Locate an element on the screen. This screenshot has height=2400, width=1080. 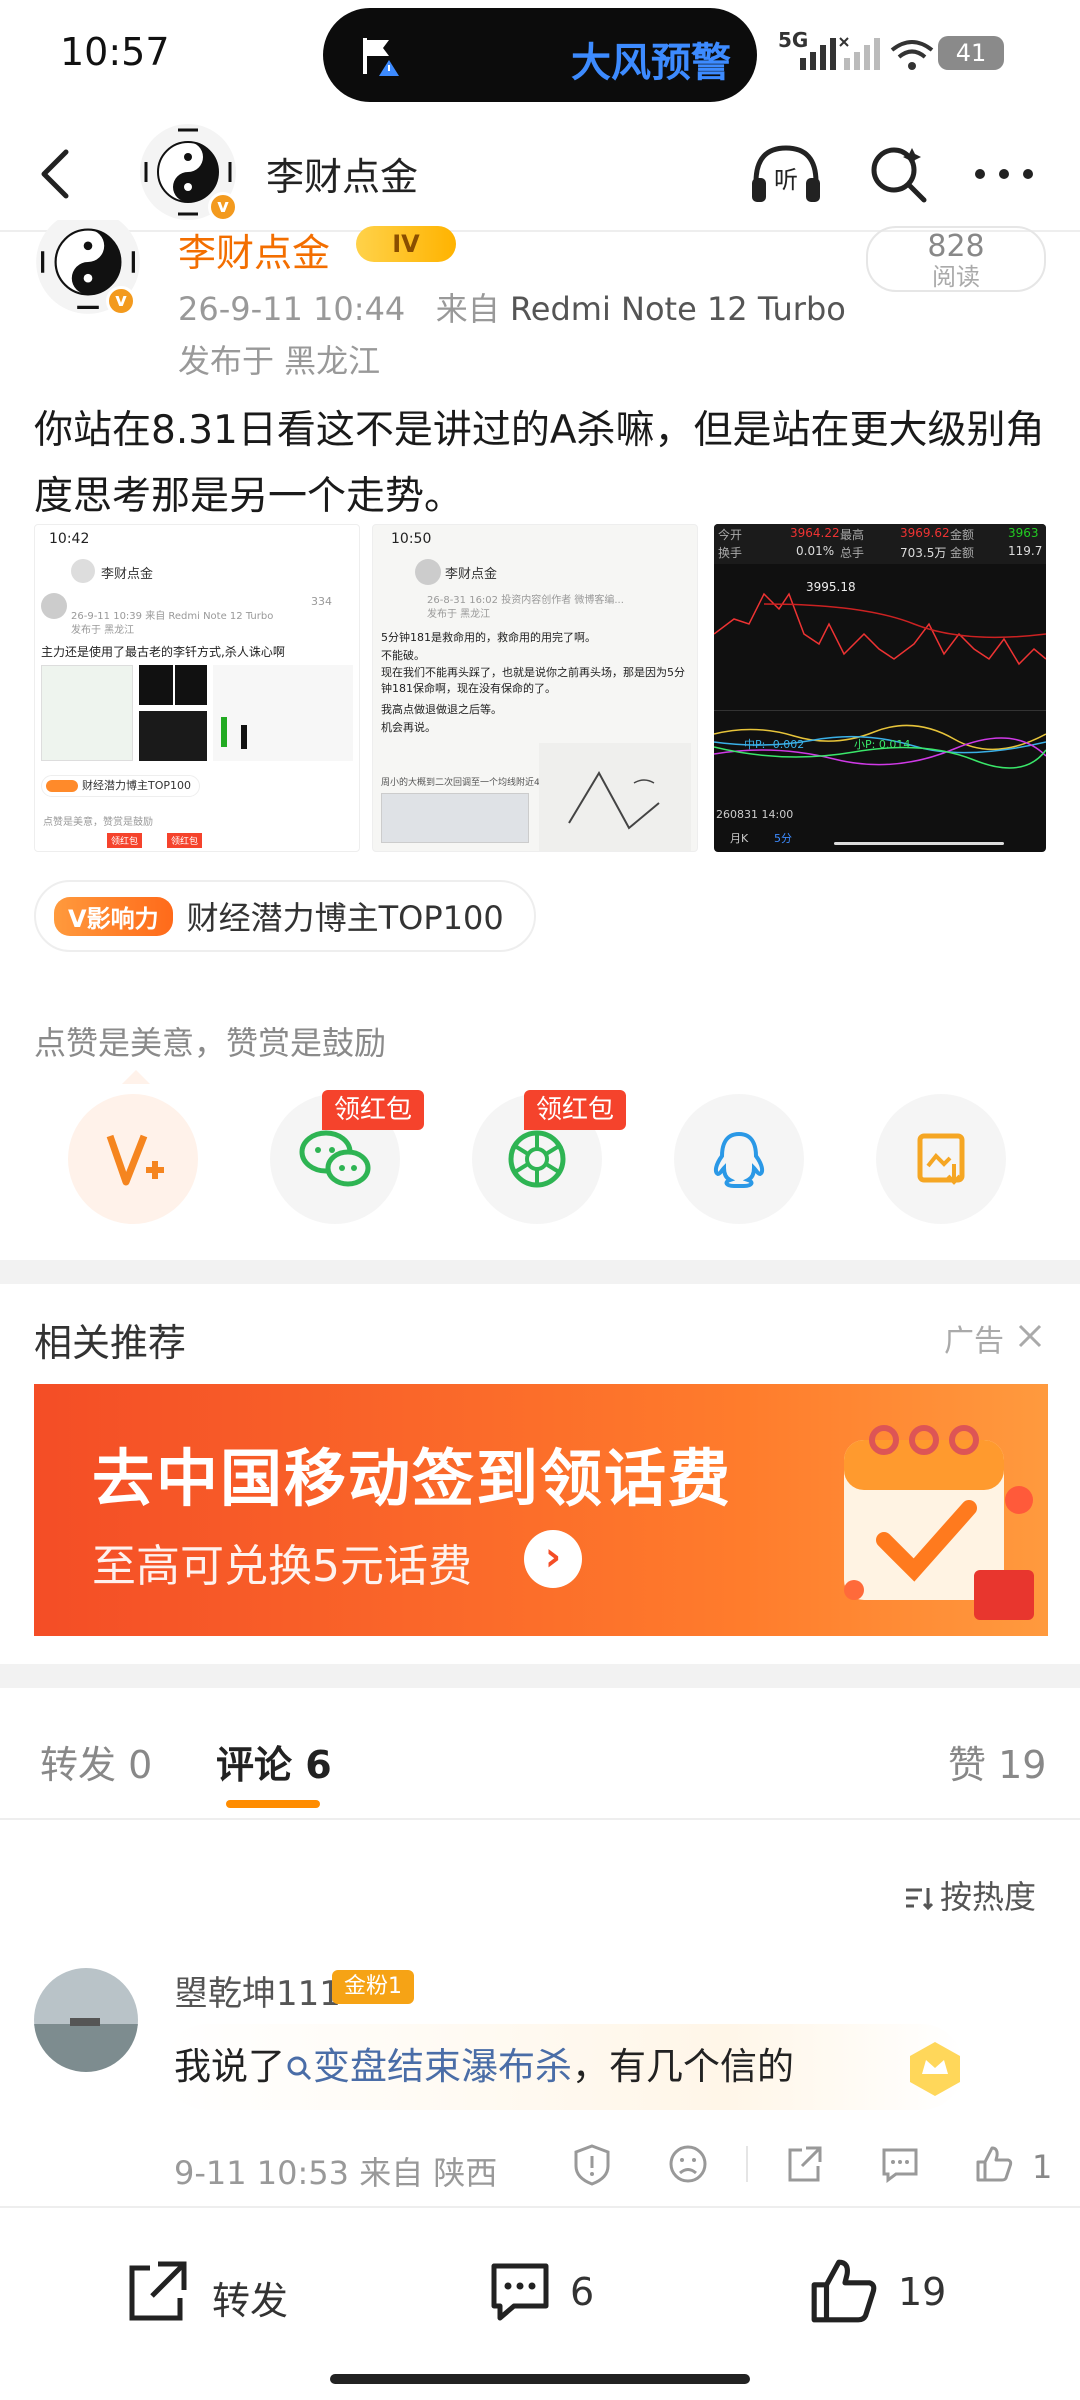
more-options-icon is located at coordinates (1004, 174).